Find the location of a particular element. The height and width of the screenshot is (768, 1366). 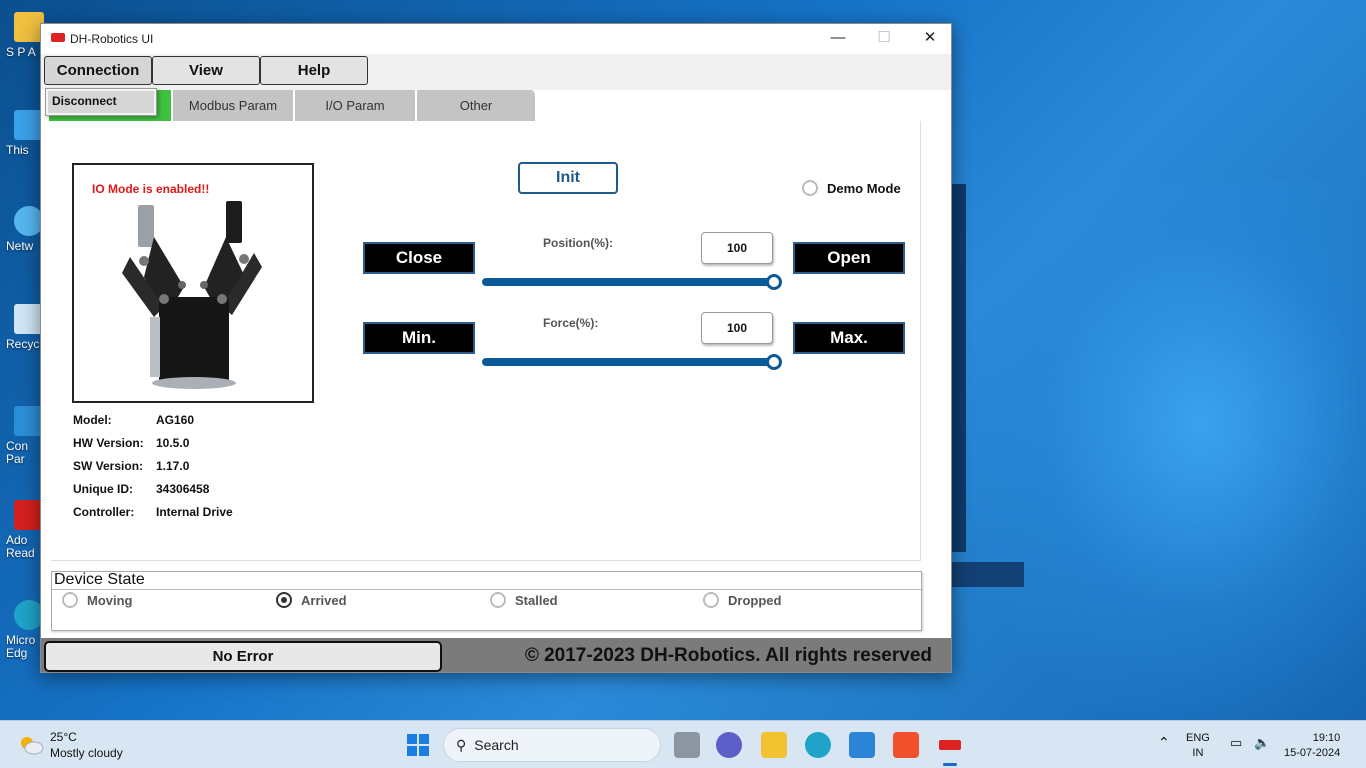

tab-modbus-param: Modbus Param is located at coordinates (234, 105).